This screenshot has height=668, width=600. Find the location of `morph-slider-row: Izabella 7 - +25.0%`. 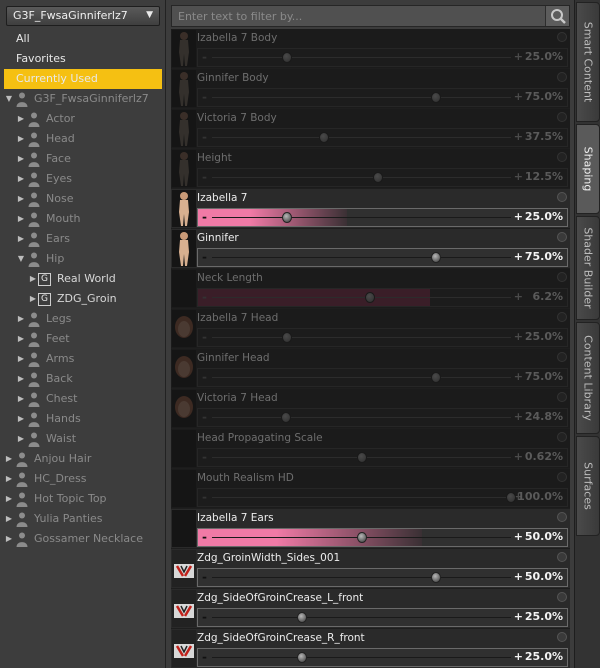

morph-slider-row: Izabella 7 - +25.0% is located at coordinates (370, 209).